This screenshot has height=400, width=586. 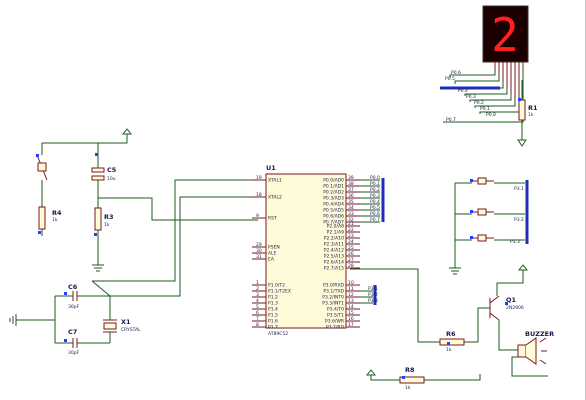 I want to click on mcu-pin-name-23: P2.2/A10, so click(x=334, y=239).